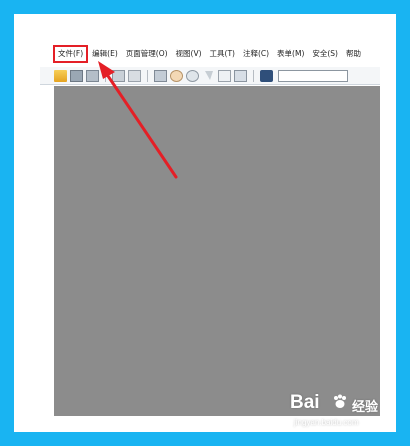  What do you see at coordinates (340, 401) in the screenshot?
I see `paw-icon` at bounding box center [340, 401].